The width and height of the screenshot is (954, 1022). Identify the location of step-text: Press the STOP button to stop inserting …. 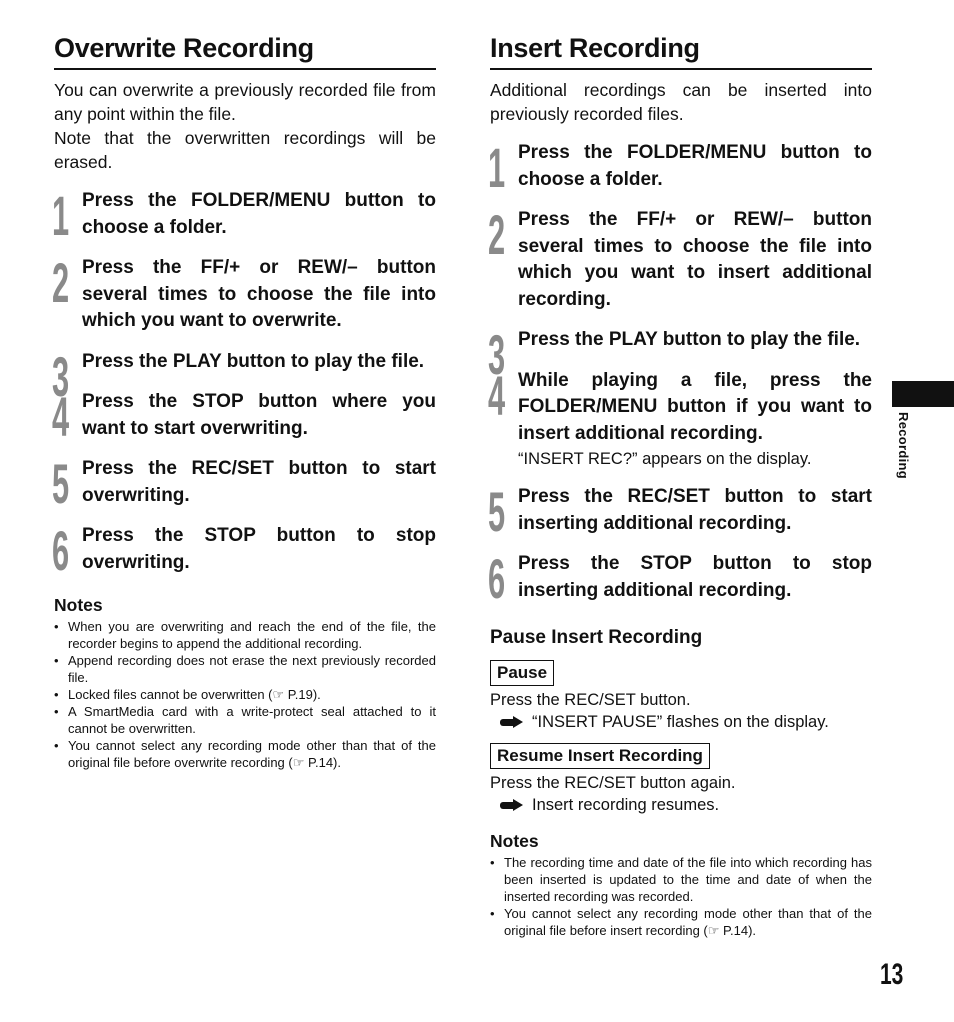
(695, 577).